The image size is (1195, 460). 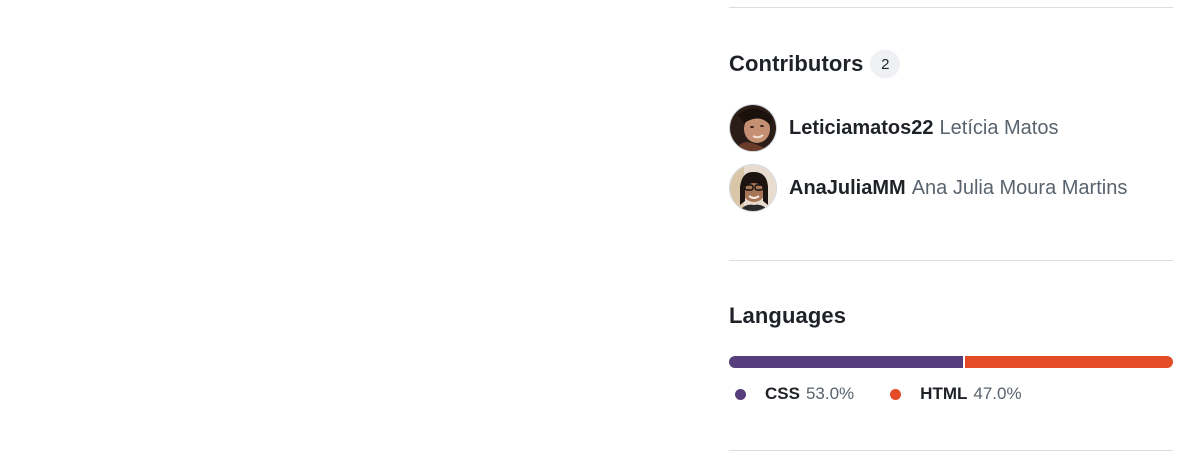 What do you see at coordinates (943, 394) in the screenshot?
I see `language-name: HTML` at bounding box center [943, 394].